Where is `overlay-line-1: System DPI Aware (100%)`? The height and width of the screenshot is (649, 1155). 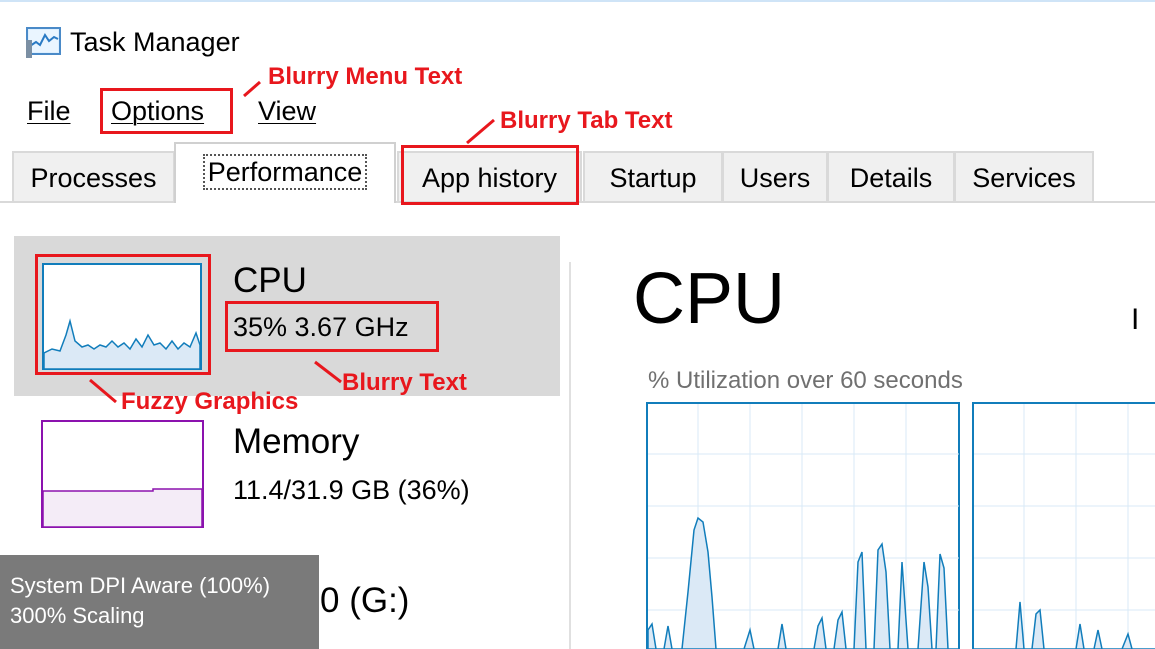
overlay-line-1: System DPI Aware (100%) is located at coordinates (140, 585).